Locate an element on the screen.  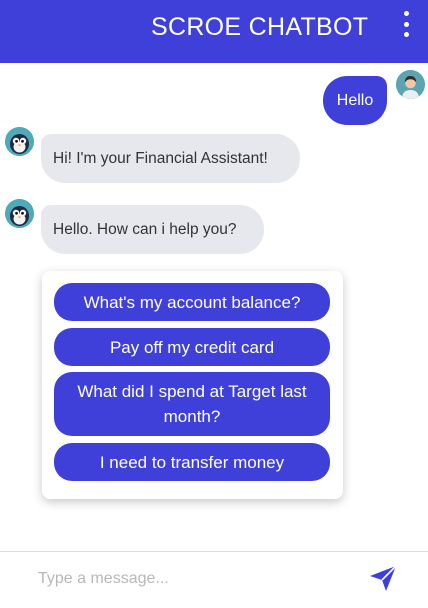
quick-reply-pay-credit-card: Pay off my credit card is located at coordinates (192, 347).